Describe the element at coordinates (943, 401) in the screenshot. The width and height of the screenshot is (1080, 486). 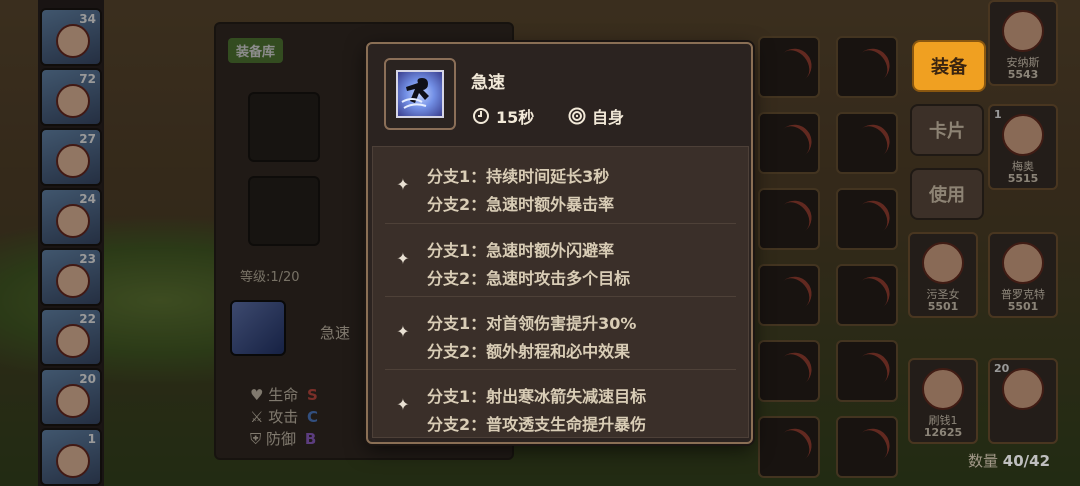
I see `hero-card: 刷钱1 12625` at that location.